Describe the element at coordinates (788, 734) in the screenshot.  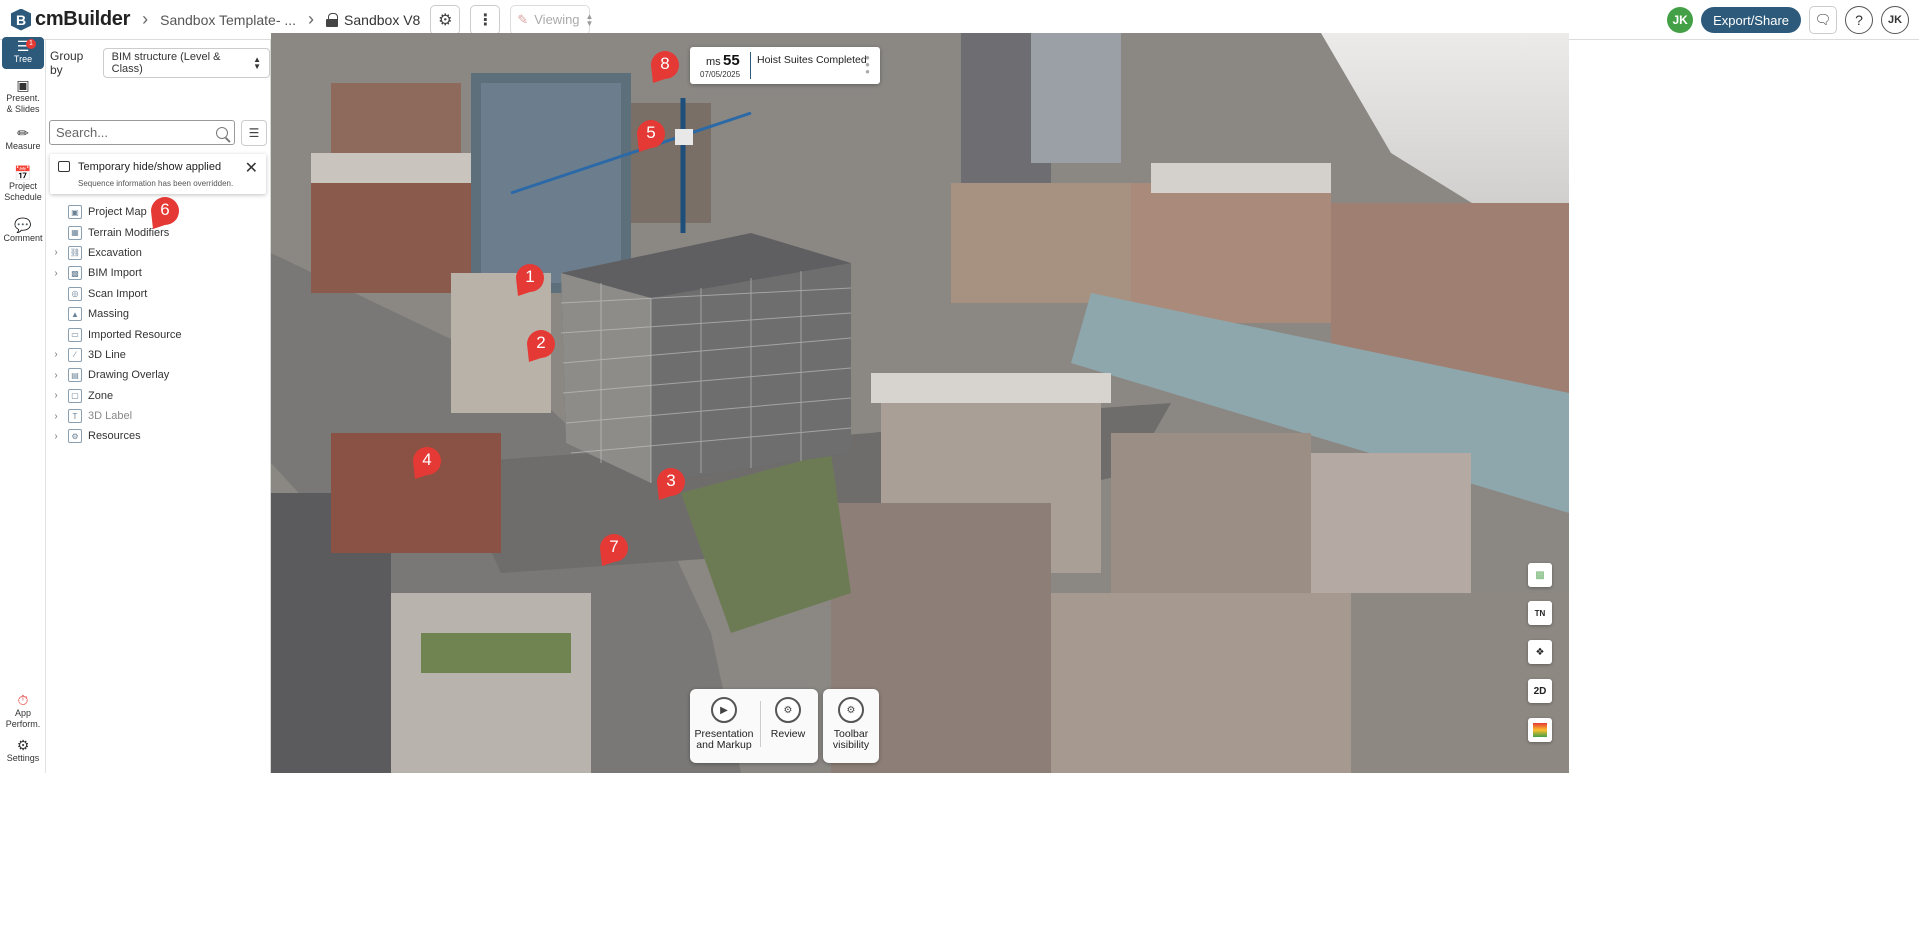
I see `review-label: Review` at that location.